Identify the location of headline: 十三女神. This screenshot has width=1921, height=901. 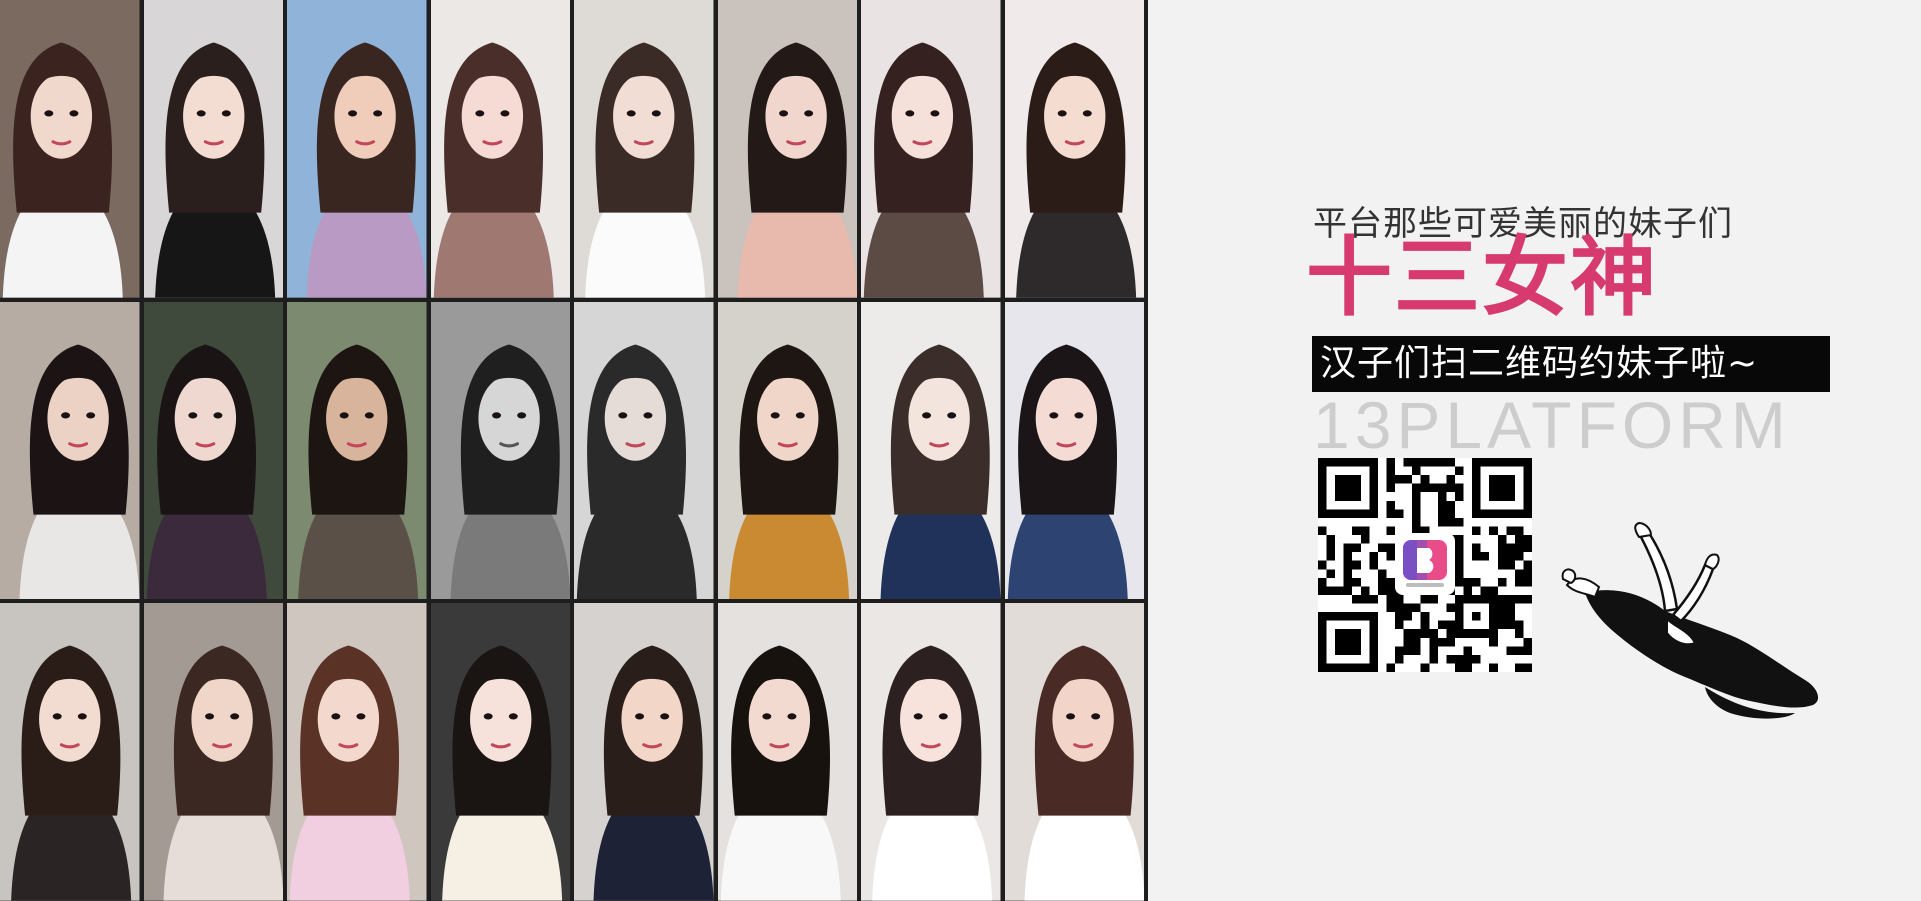
(1482, 278).